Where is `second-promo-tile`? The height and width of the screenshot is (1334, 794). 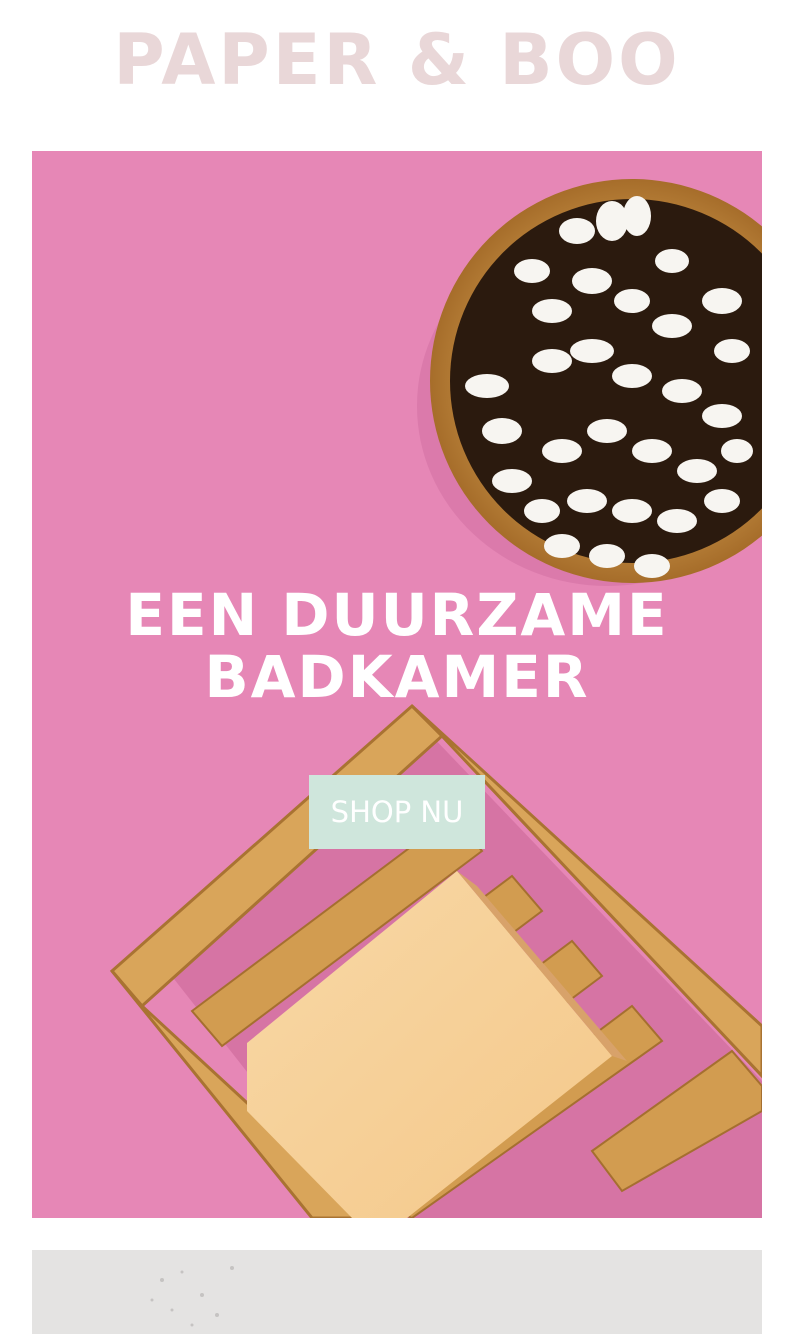
second-promo-tile is located at coordinates (397, 1292).